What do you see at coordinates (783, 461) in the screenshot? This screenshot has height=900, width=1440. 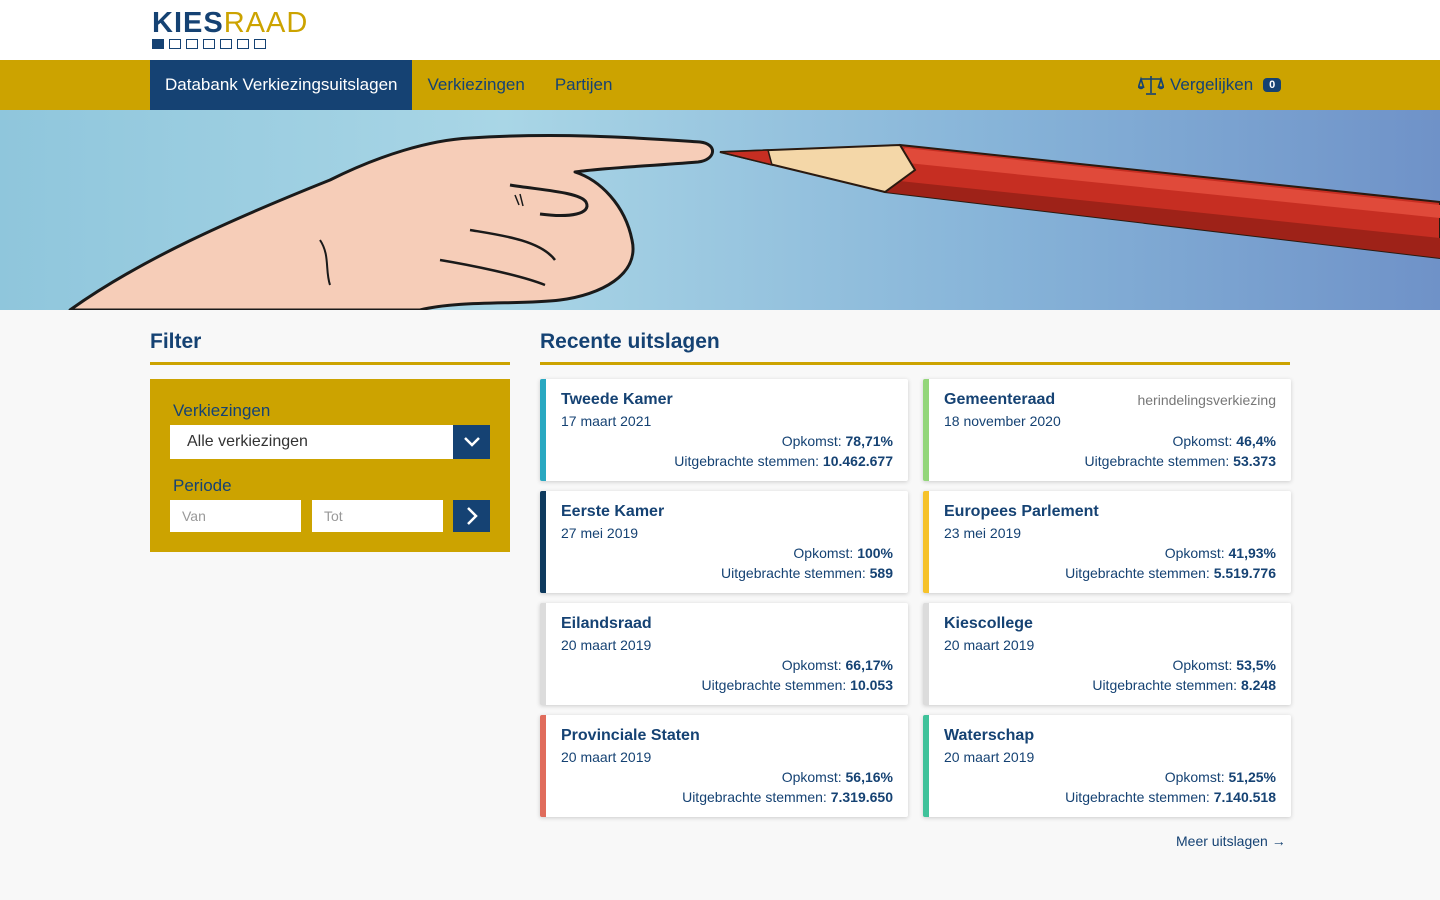 I see `result-card-stemmen: Uitgebrachte stemmen: 10.462.677` at bounding box center [783, 461].